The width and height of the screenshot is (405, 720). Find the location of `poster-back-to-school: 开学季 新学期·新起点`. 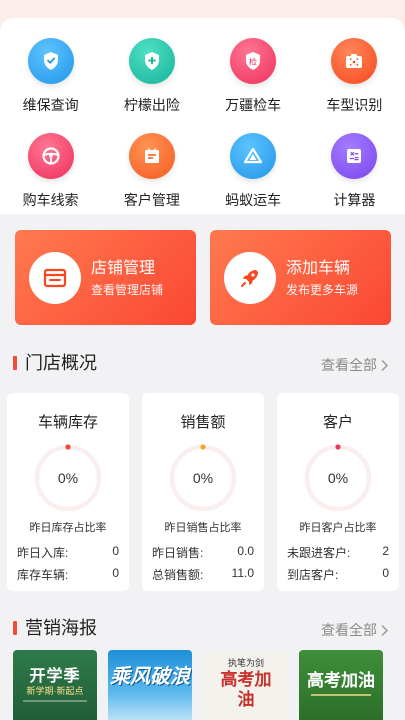

poster-back-to-school: 开学季 新学期·新起点 is located at coordinates (55, 685).